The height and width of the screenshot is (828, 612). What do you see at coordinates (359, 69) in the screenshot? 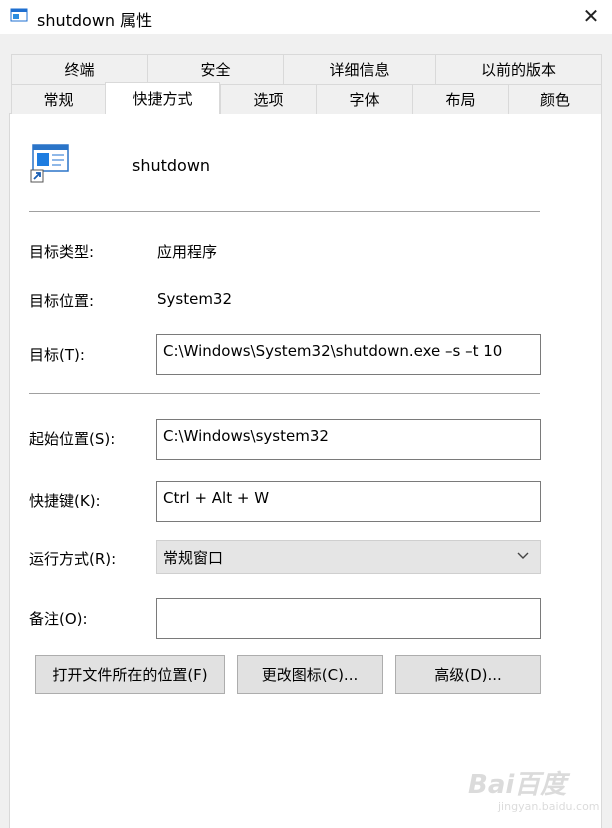
I see `tab-details: 详细信息` at bounding box center [359, 69].